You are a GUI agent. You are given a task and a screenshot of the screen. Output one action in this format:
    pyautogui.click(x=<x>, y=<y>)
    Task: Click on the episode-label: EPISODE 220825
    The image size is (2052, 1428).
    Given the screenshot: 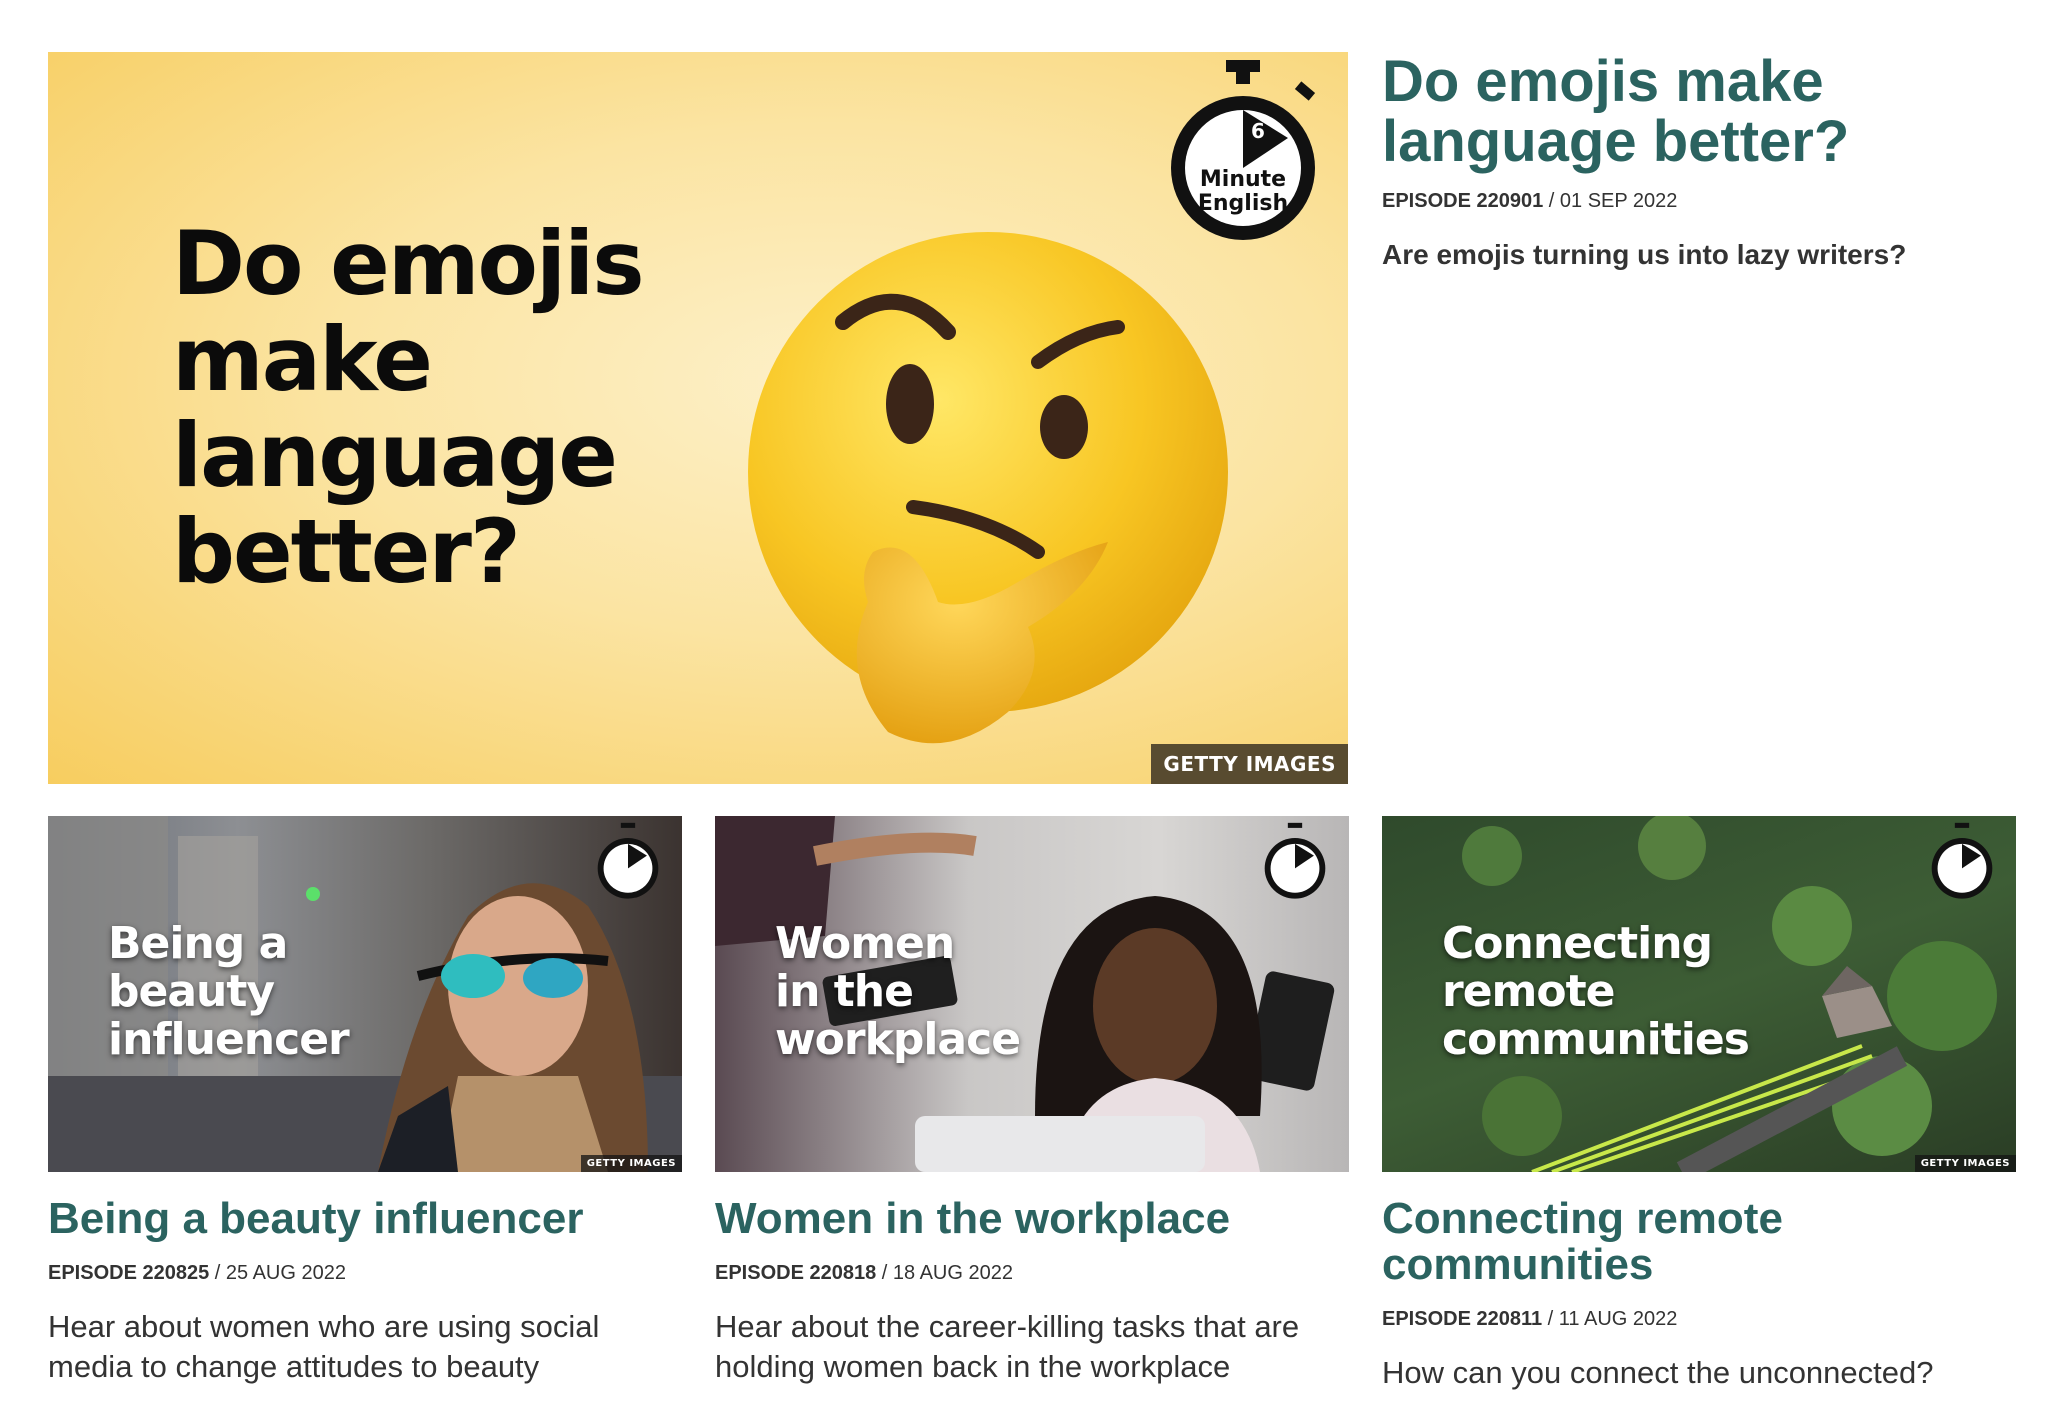 What is the action you would take?
    pyautogui.click(x=129, y=1273)
    